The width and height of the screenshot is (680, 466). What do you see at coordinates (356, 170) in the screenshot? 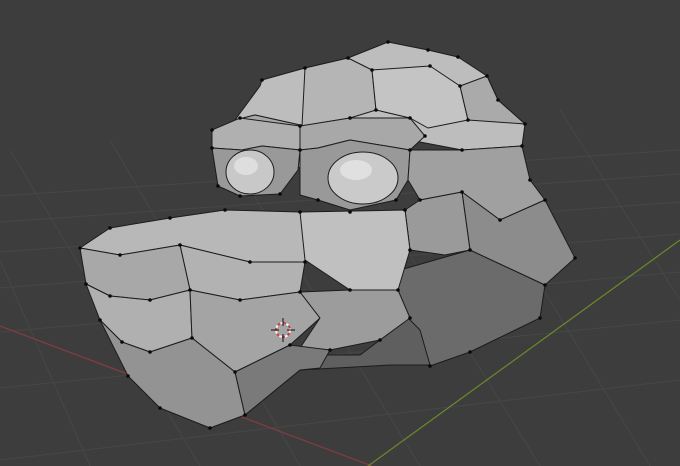
I see `right-eye-highlight` at bounding box center [356, 170].